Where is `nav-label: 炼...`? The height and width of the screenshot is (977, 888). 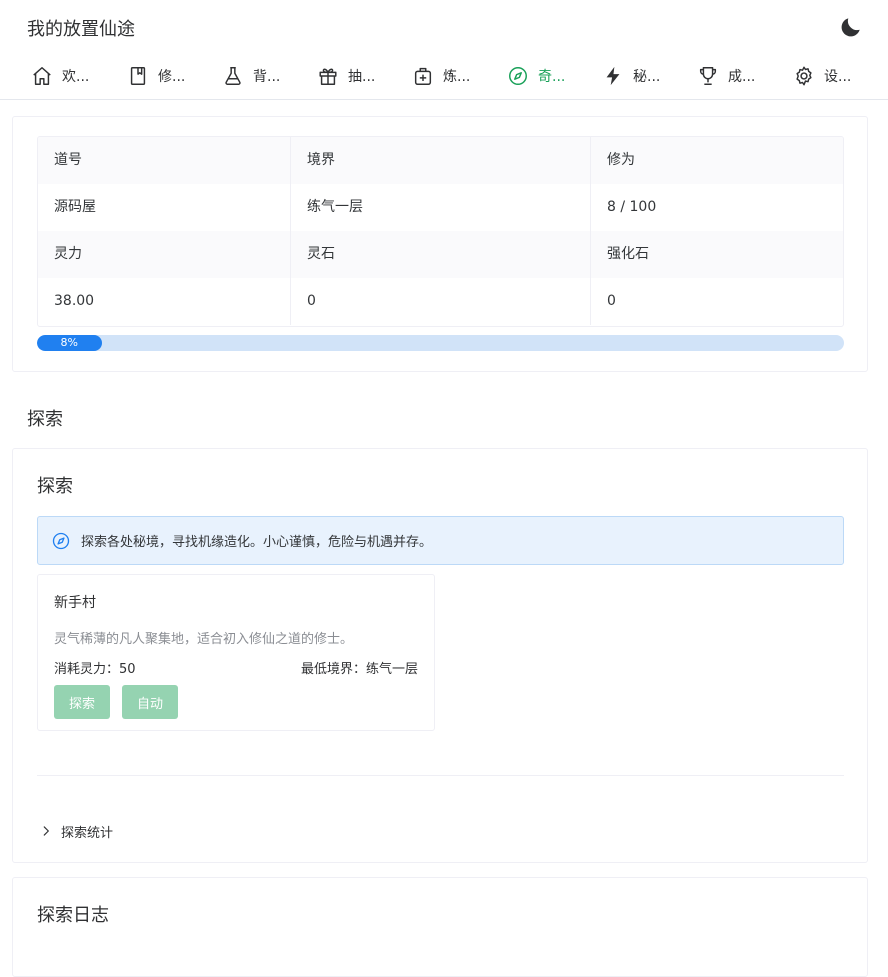
nav-label: 炼... is located at coordinates (457, 77).